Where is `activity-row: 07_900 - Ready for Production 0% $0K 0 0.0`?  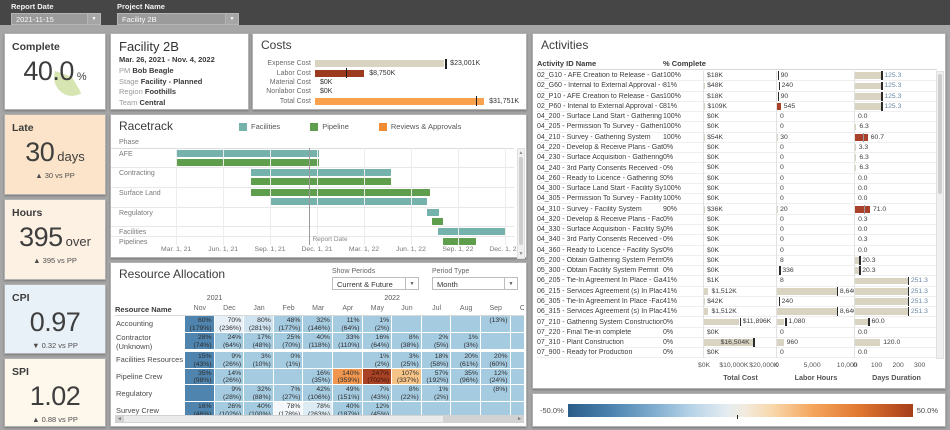
activity-row: 07_900 - Ready for Production 0% $0K 0 0.0 is located at coordinates (737, 353).